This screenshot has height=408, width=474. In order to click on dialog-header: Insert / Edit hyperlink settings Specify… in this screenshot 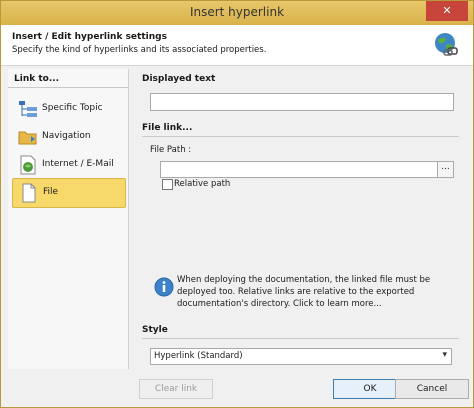, I will do `click(237, 45)`.